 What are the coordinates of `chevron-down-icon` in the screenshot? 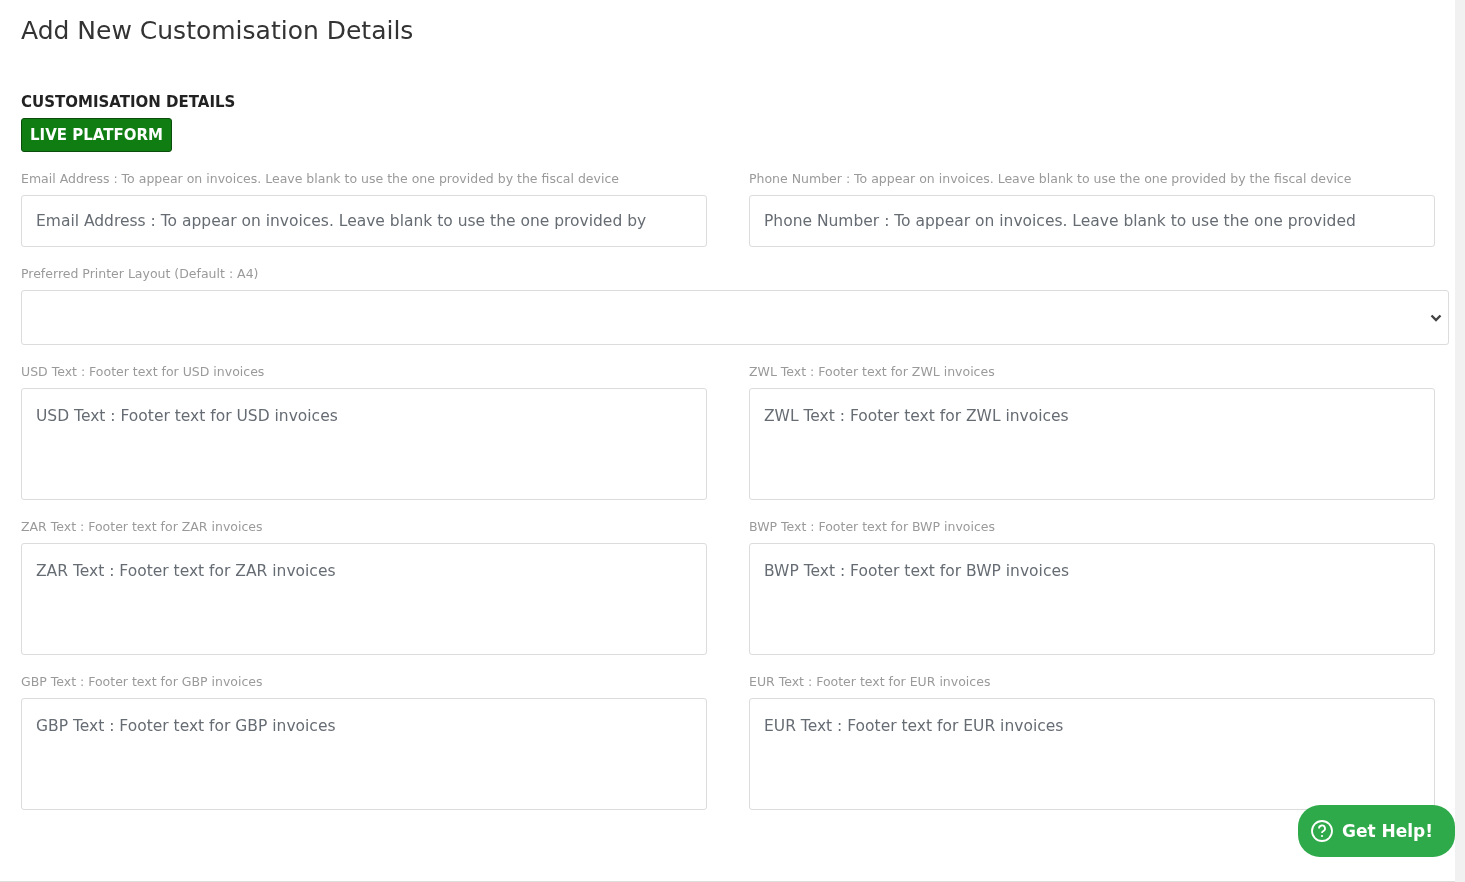 It's located at (1436, 317).